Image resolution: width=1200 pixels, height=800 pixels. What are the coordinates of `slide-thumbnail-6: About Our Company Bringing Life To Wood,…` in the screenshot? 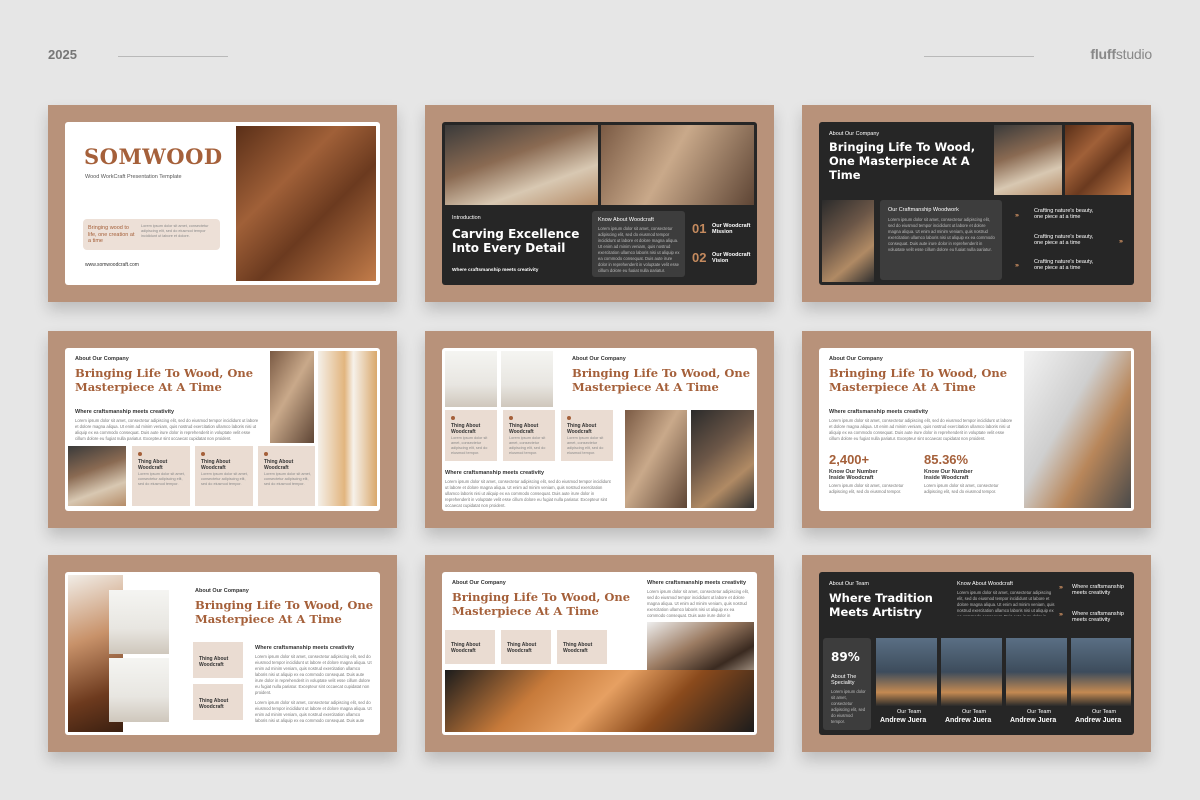 It's located at (976, 429).